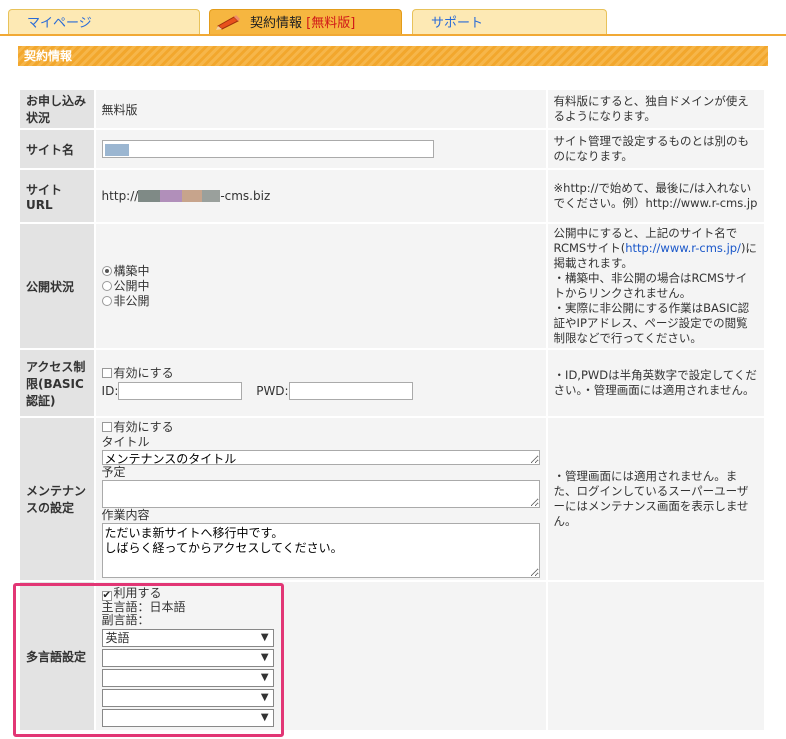 Image resolution: width=786 pixels, height=739 pixels. I want to click on site-name-label: サイト名, so click(57, 149).